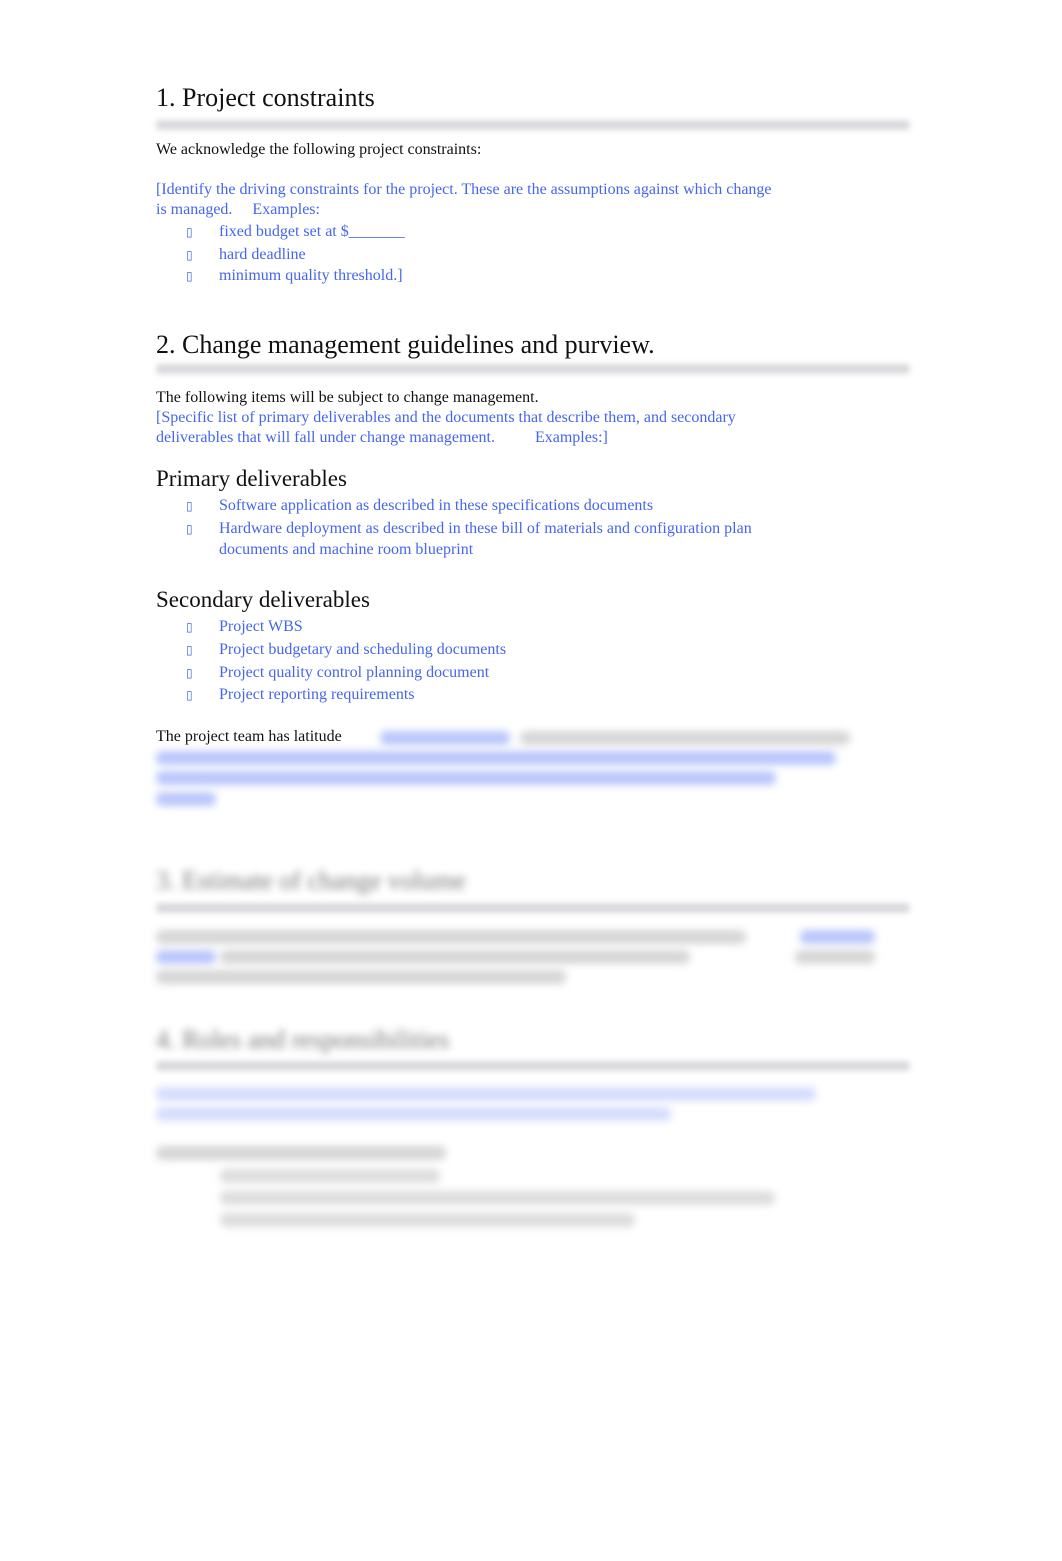  Describe the element at coordinates (265, 97) in the screenshot. I see `section-1-heading: 1. Project constraints` at that location.